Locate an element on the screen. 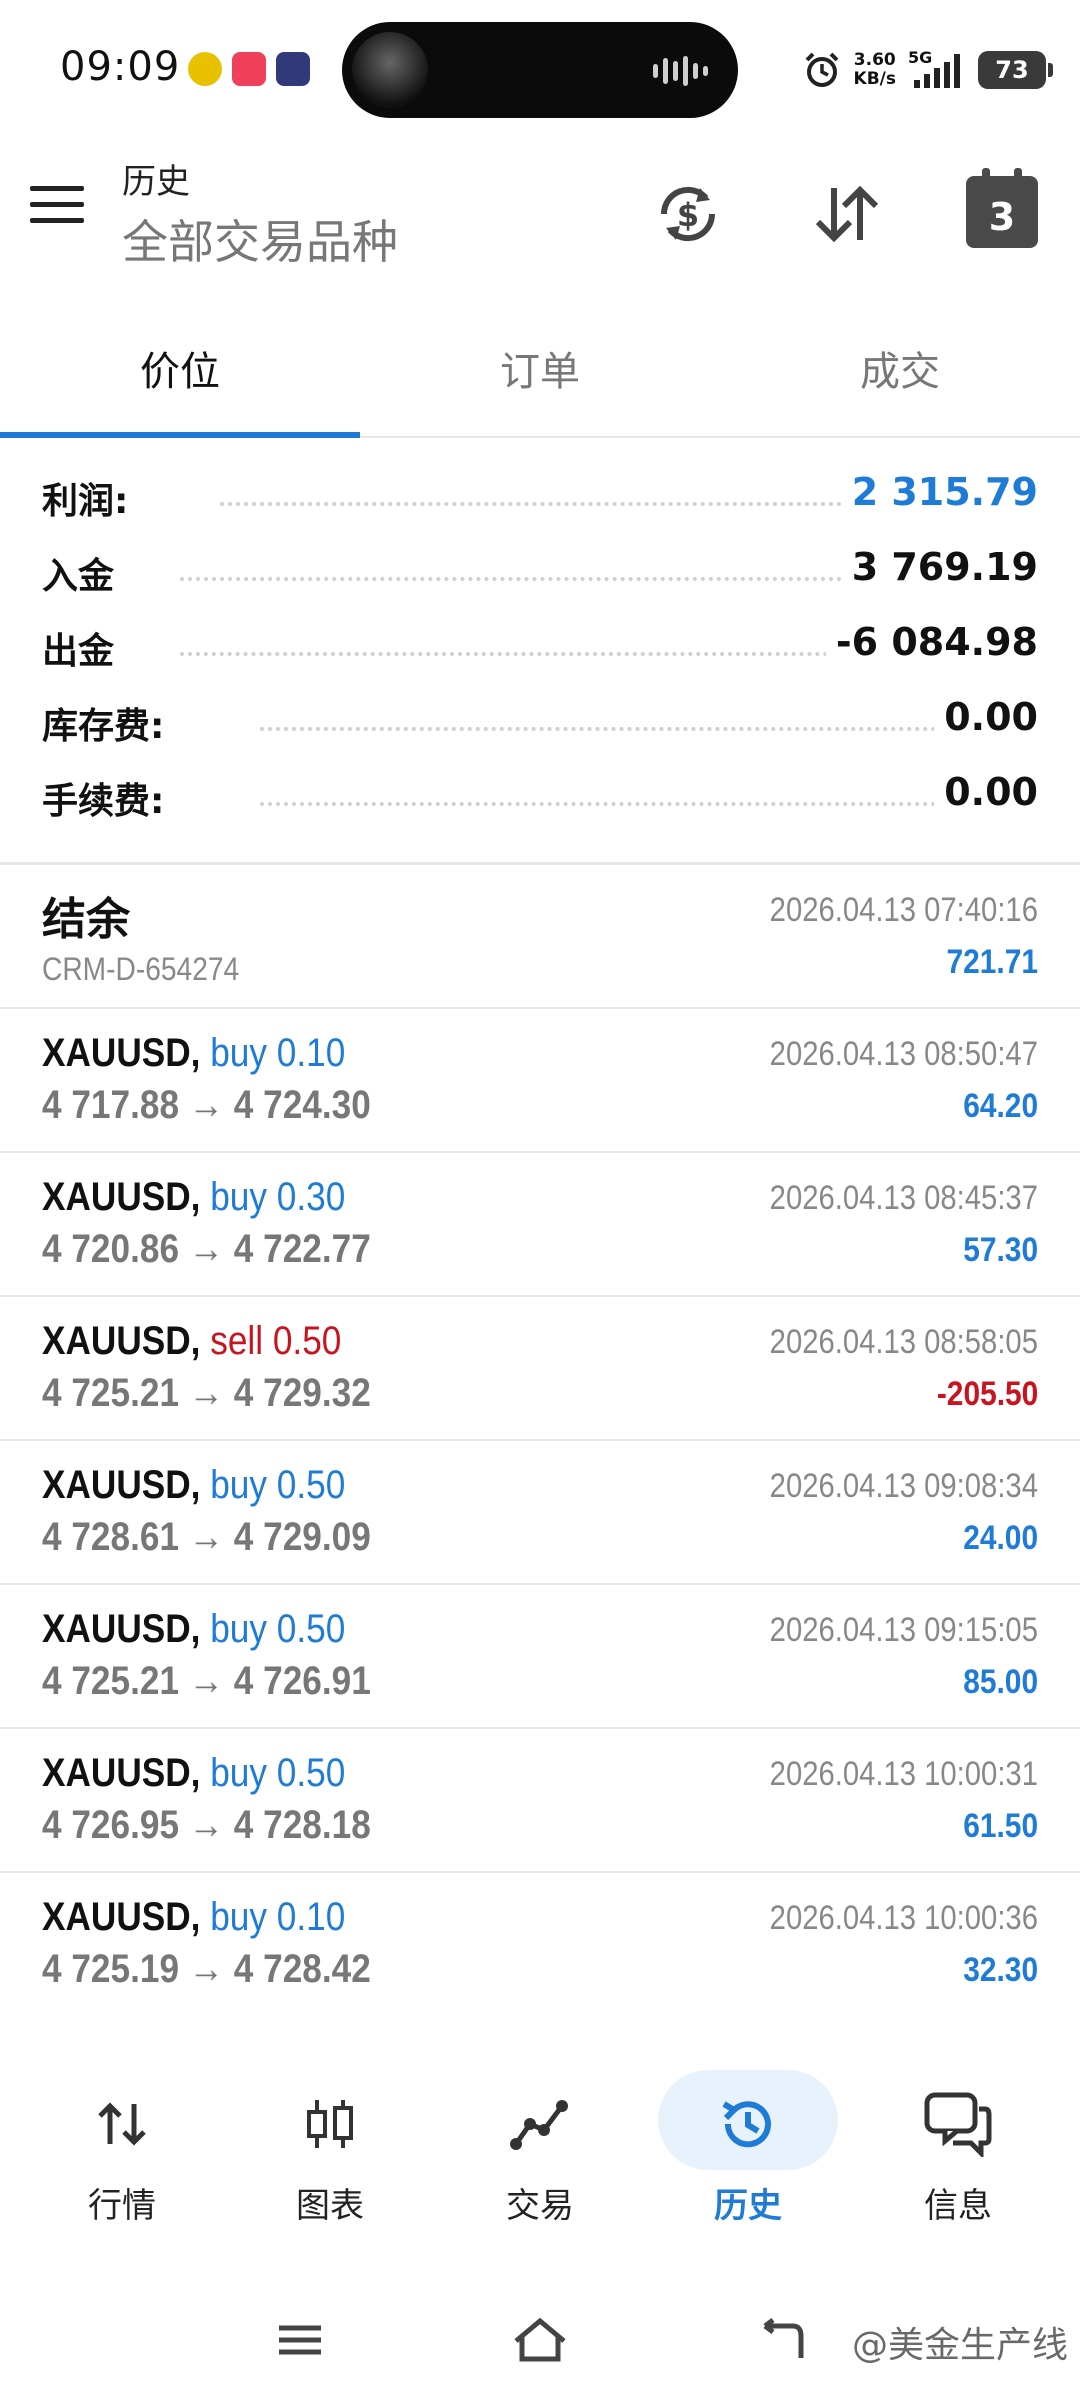 The image size is (1080, 2400). summary-row-withdrawal: 出金 -6 084.98 is located at coordinates (540, 649).